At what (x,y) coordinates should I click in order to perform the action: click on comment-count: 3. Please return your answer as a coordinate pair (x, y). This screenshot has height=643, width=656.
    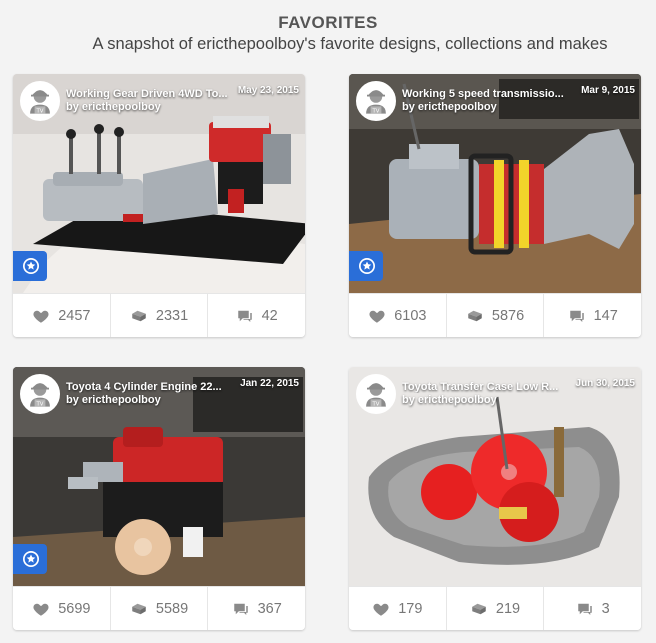
    Looking at the image, I should click on (592, 608).